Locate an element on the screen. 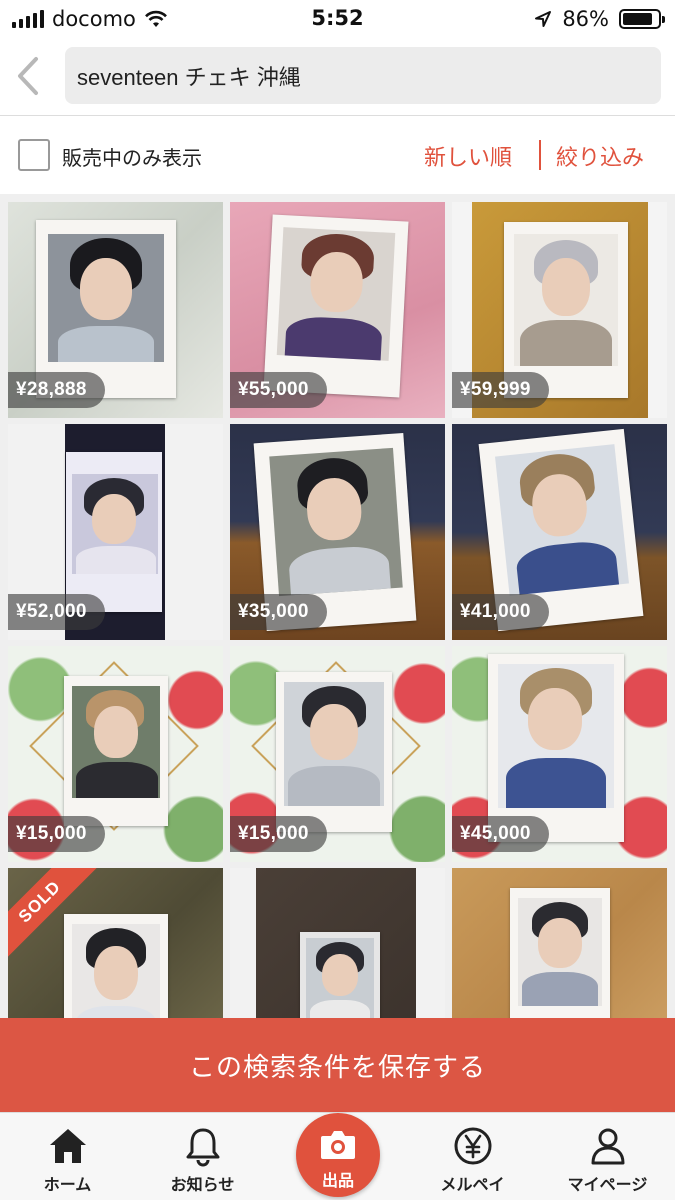 The width and height of the screenshot is (675, 1200). price-tag: ¥35,000 is located at coordinates (278, 612).